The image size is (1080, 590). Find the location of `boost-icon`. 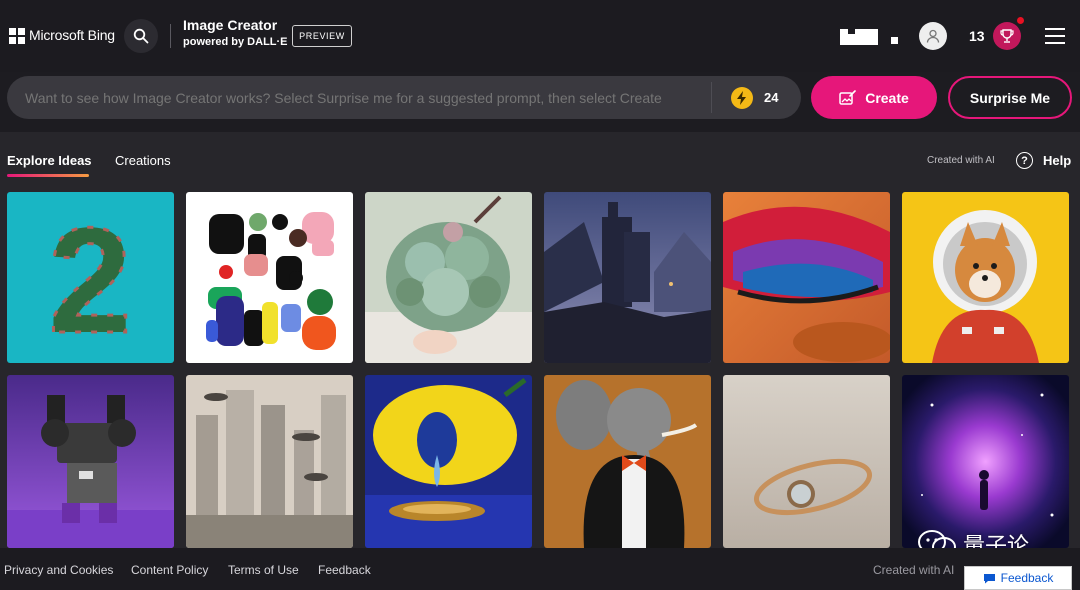

boost-icon is located at coordinates (742, 98).